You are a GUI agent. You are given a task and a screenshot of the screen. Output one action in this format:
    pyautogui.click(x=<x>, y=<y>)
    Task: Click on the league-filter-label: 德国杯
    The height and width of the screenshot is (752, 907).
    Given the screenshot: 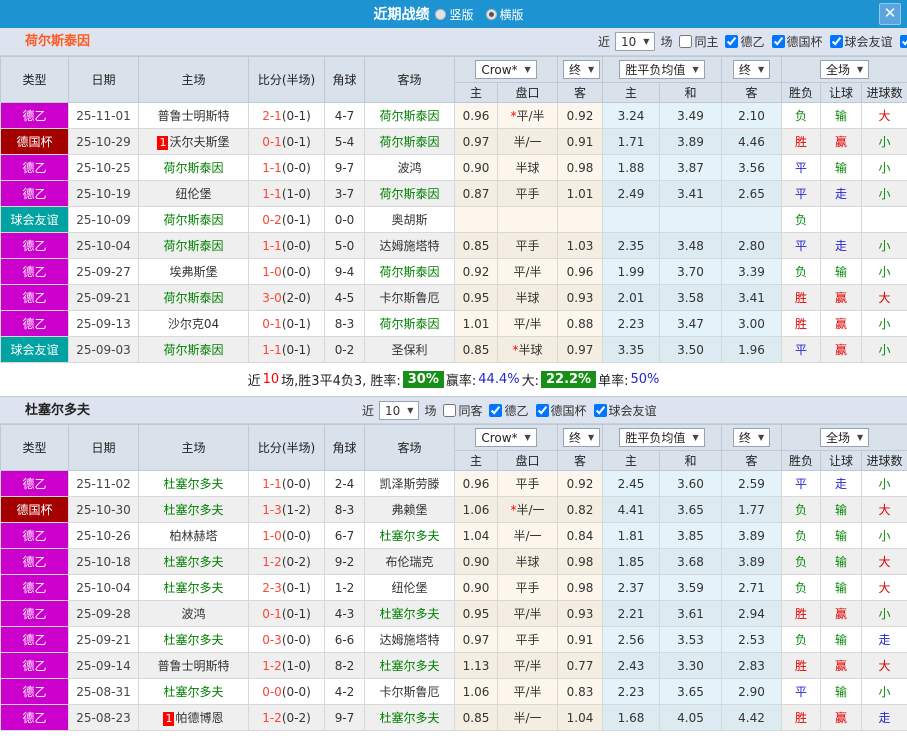 What is the action you would take?
    pyautogui.click(x=804, y=41)
    